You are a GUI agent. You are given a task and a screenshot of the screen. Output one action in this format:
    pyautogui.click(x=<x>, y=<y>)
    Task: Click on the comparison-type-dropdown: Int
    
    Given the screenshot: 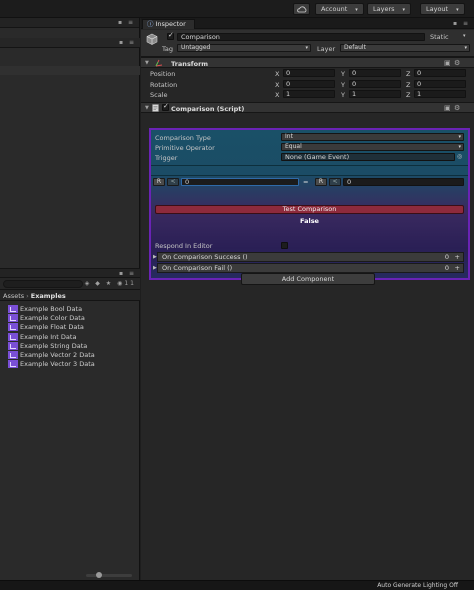 What is the action you would take?
    pyautogui.click(x=372, y=137)
    